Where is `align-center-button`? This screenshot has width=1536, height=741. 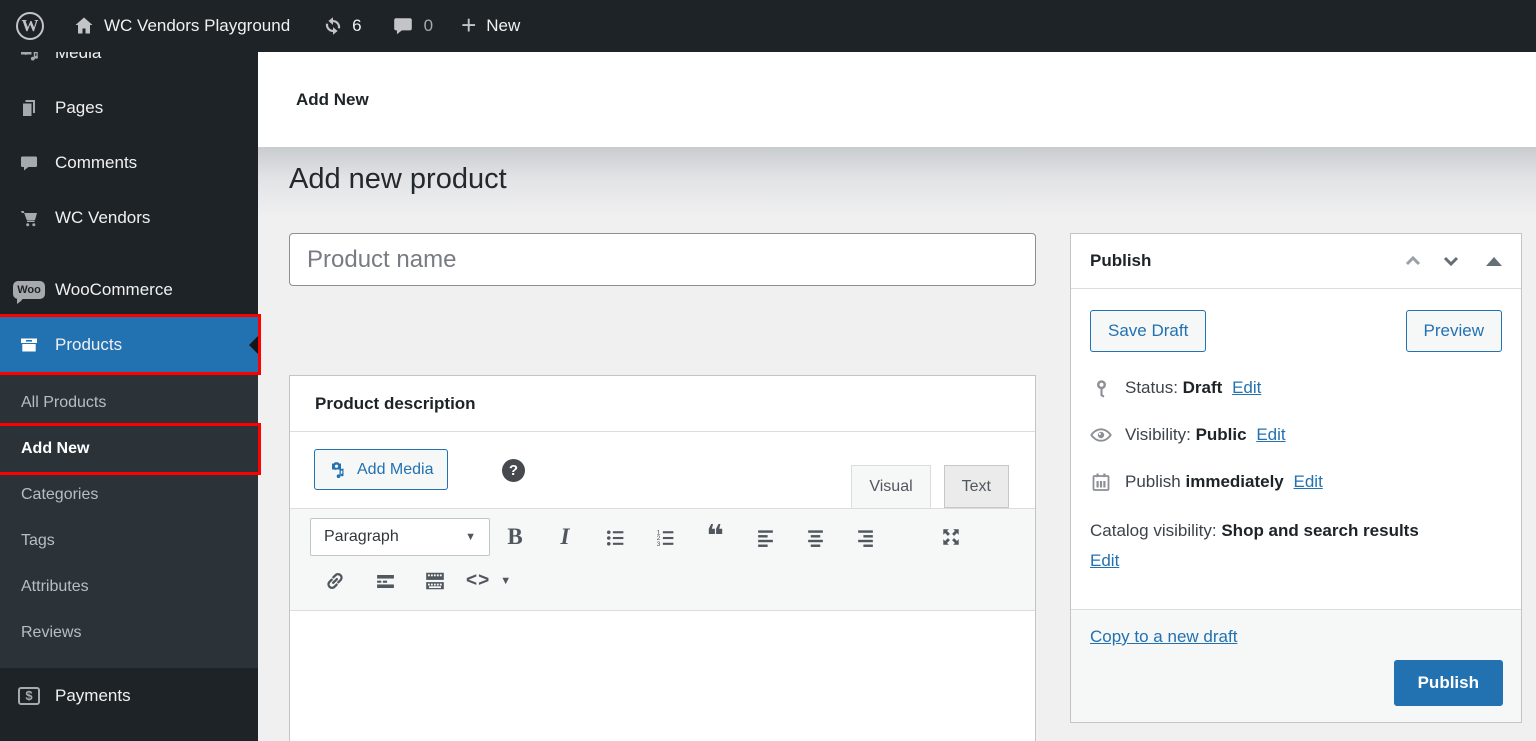
align-center-button is located at coordinates (815, 537).